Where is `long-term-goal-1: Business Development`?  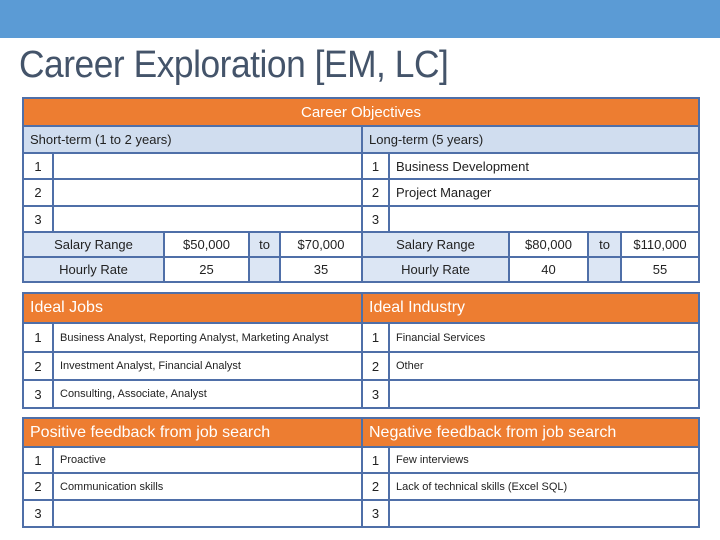 long-term-goal-1: Business Development is located at coordinates (544, 166).